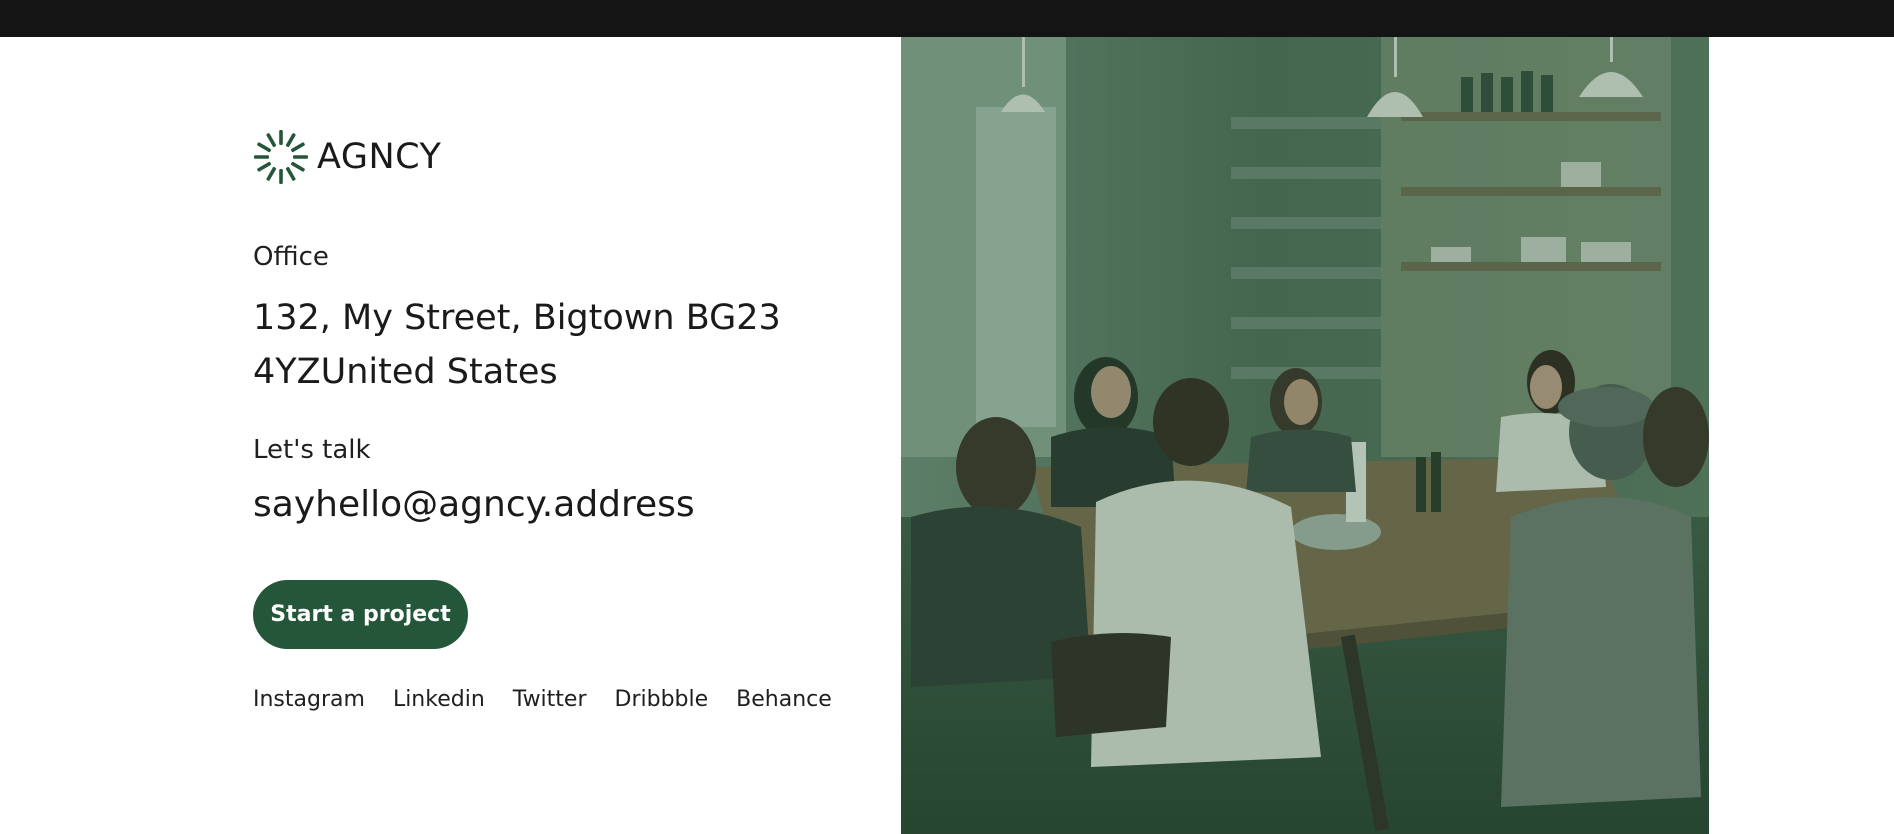 The width and height of the screenshot is (1894, 834). What do you see at coordinates (281, 157) in the screenshot?
I see `sunburst-logo-icon` at bounding box center [281, 157].